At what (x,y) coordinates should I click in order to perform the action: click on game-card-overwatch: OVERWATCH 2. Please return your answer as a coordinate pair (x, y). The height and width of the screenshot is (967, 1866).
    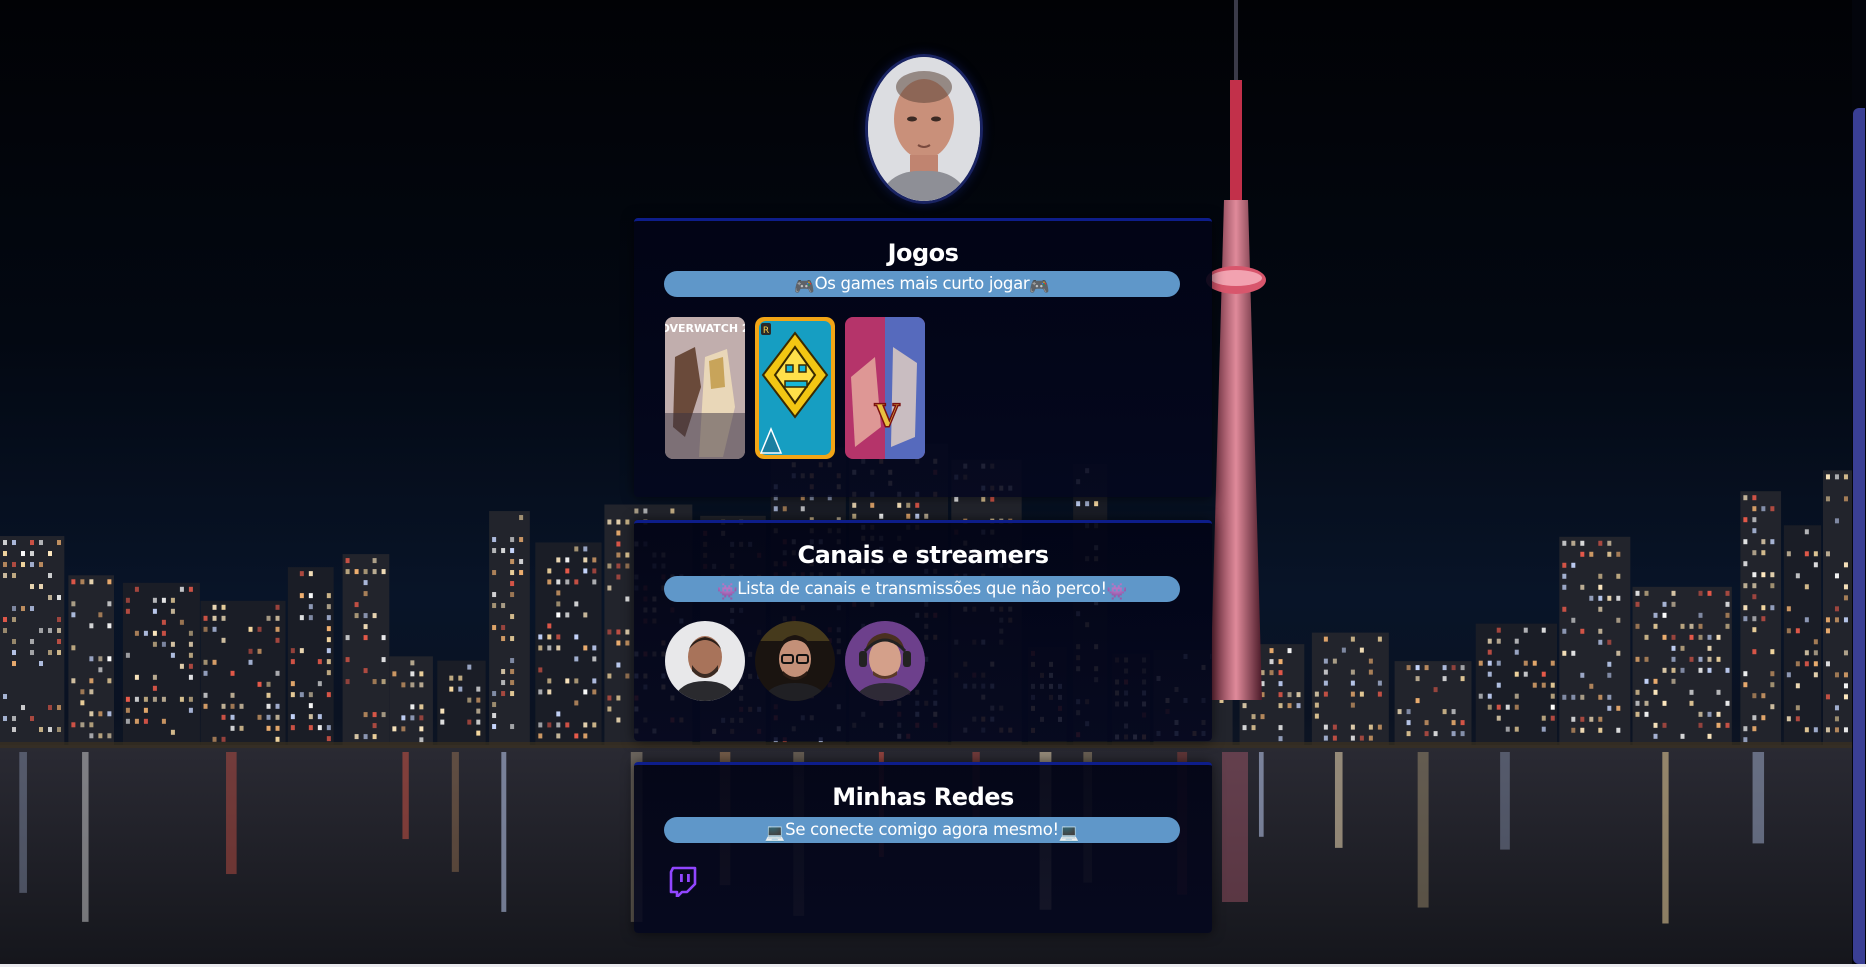
    Looking at the image, I should click on (705, 388).